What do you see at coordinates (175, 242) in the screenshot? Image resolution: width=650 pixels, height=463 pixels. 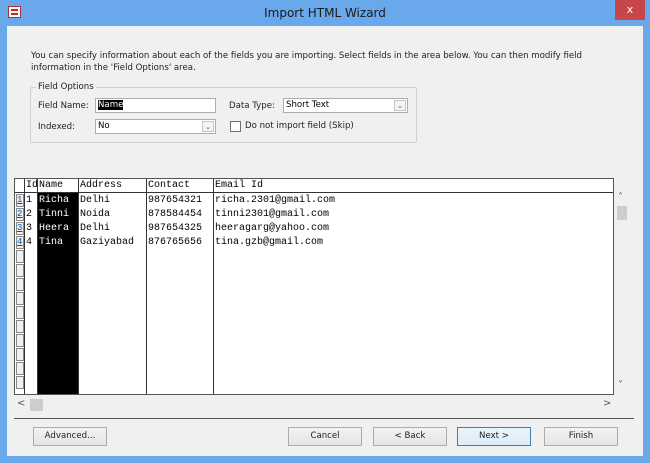 I see `cell-contact: 876765656` at bounding box center [175, 242].